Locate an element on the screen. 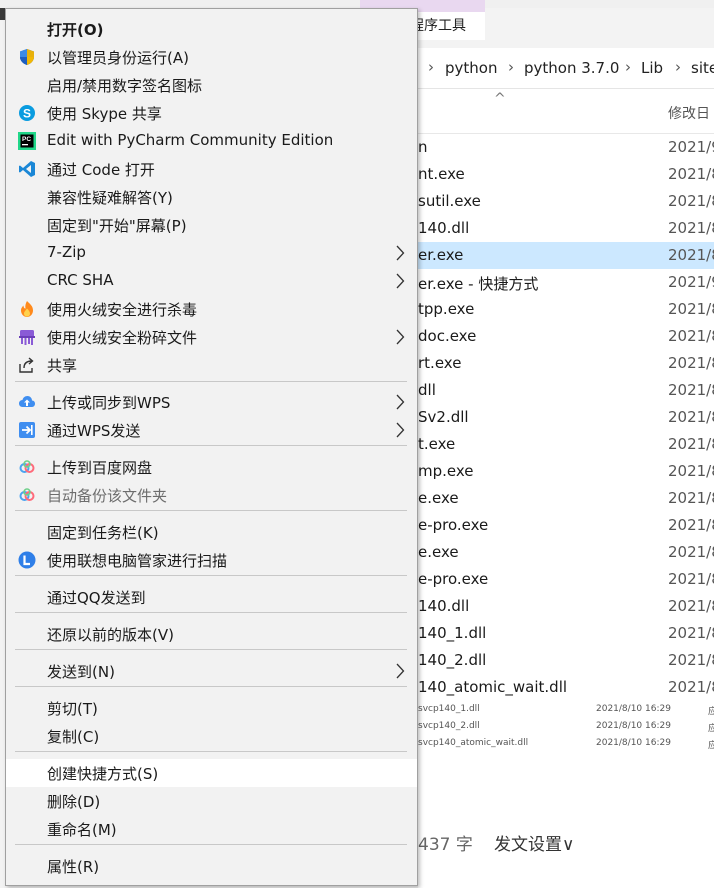  file-date-modified: 2021/9 is located at coordinates (691, 282).